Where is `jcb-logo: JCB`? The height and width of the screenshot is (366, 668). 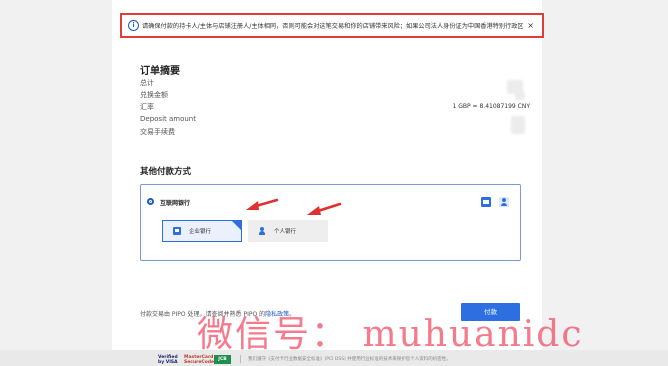
jcb-logo: JCB is located at coordinates (222, 359).